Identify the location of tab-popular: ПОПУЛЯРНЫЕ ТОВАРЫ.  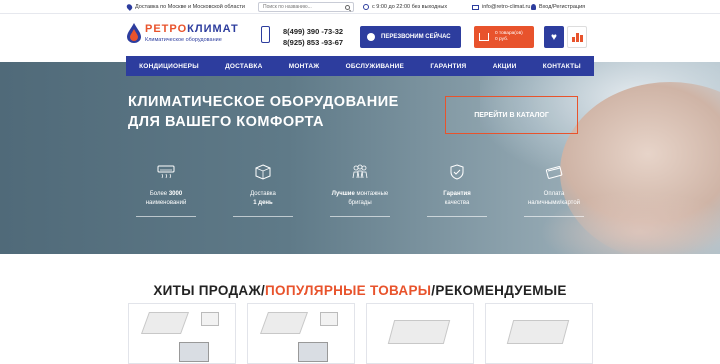
(348, 290).